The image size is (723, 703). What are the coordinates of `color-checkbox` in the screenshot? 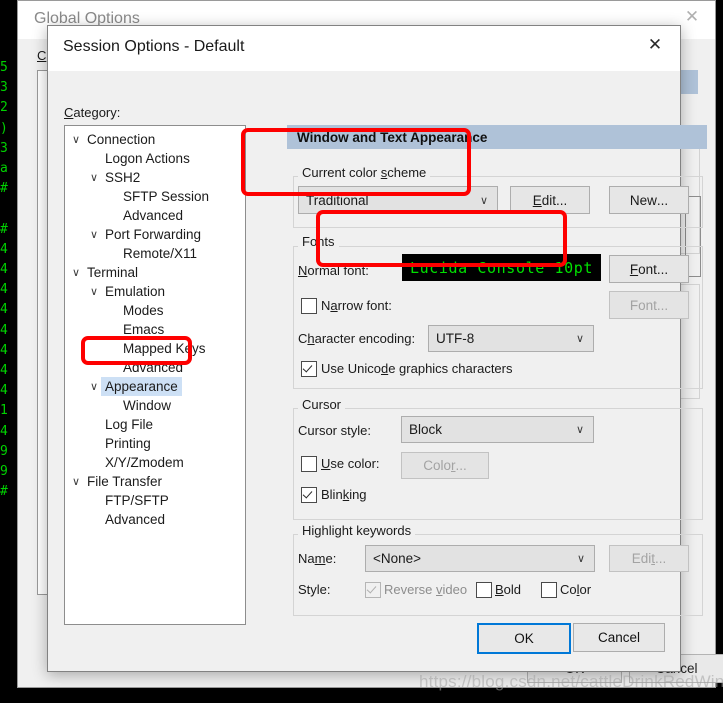 It's located at (549, 590).